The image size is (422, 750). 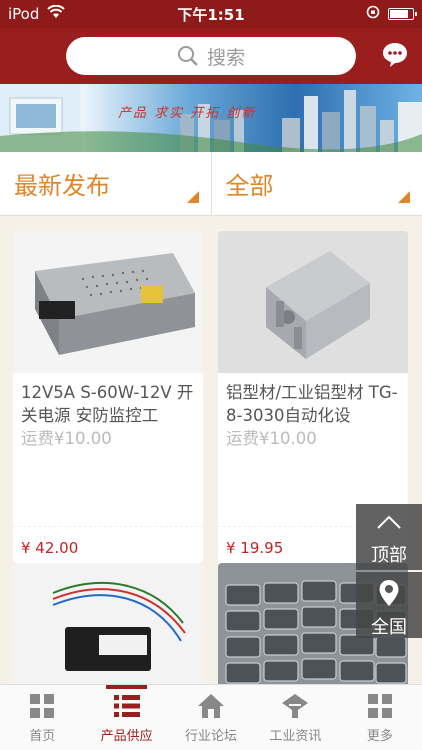 I want to click on status-bar: iPod 下午1:51, so click(x=211, y=14).